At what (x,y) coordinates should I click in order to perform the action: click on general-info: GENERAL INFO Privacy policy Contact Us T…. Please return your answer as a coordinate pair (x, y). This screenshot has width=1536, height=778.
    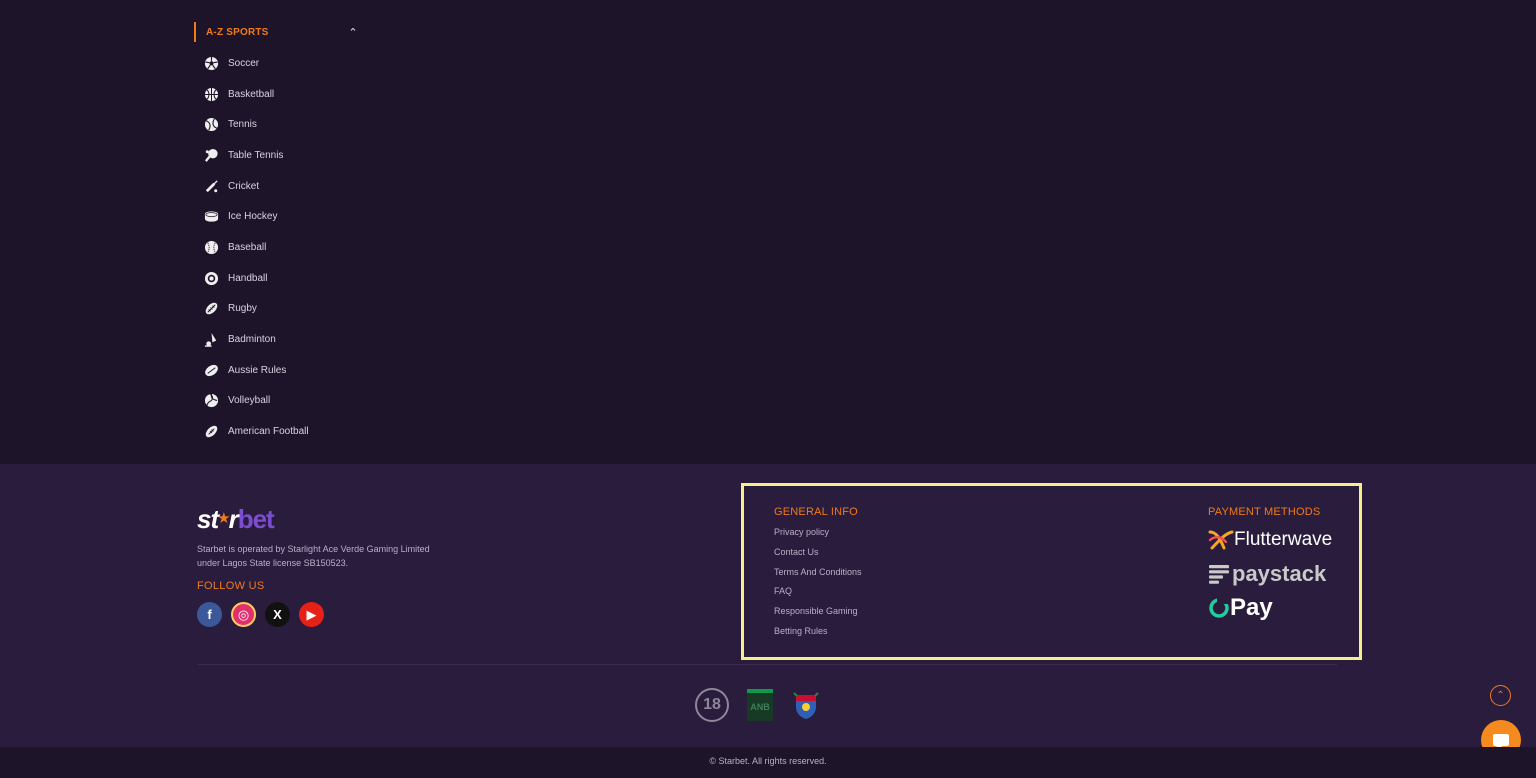
    Looking at the image, I should click on (818, 576).